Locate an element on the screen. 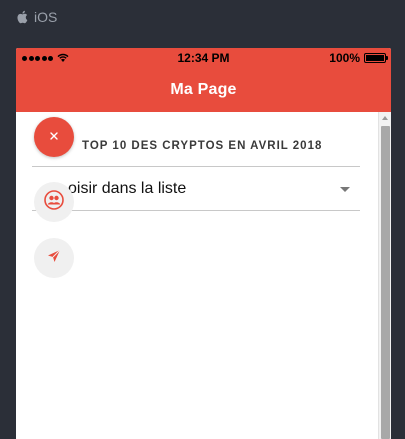 This screenshot has width=405, height=439. status-bar: 12:34 PM 100% is located at coordinates (203, 58).